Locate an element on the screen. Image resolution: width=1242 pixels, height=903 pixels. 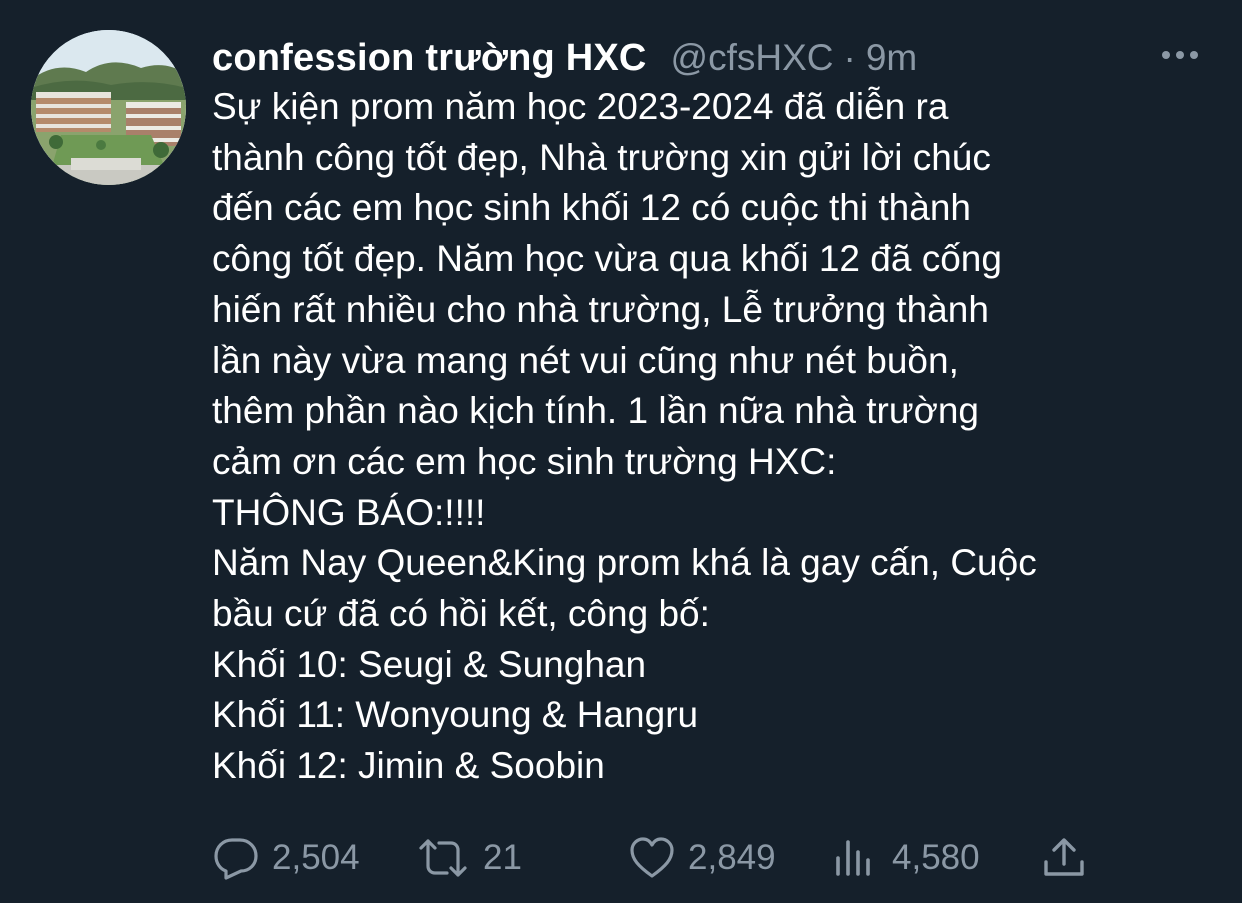
more-options-button is located at coordinates (1180, 55).